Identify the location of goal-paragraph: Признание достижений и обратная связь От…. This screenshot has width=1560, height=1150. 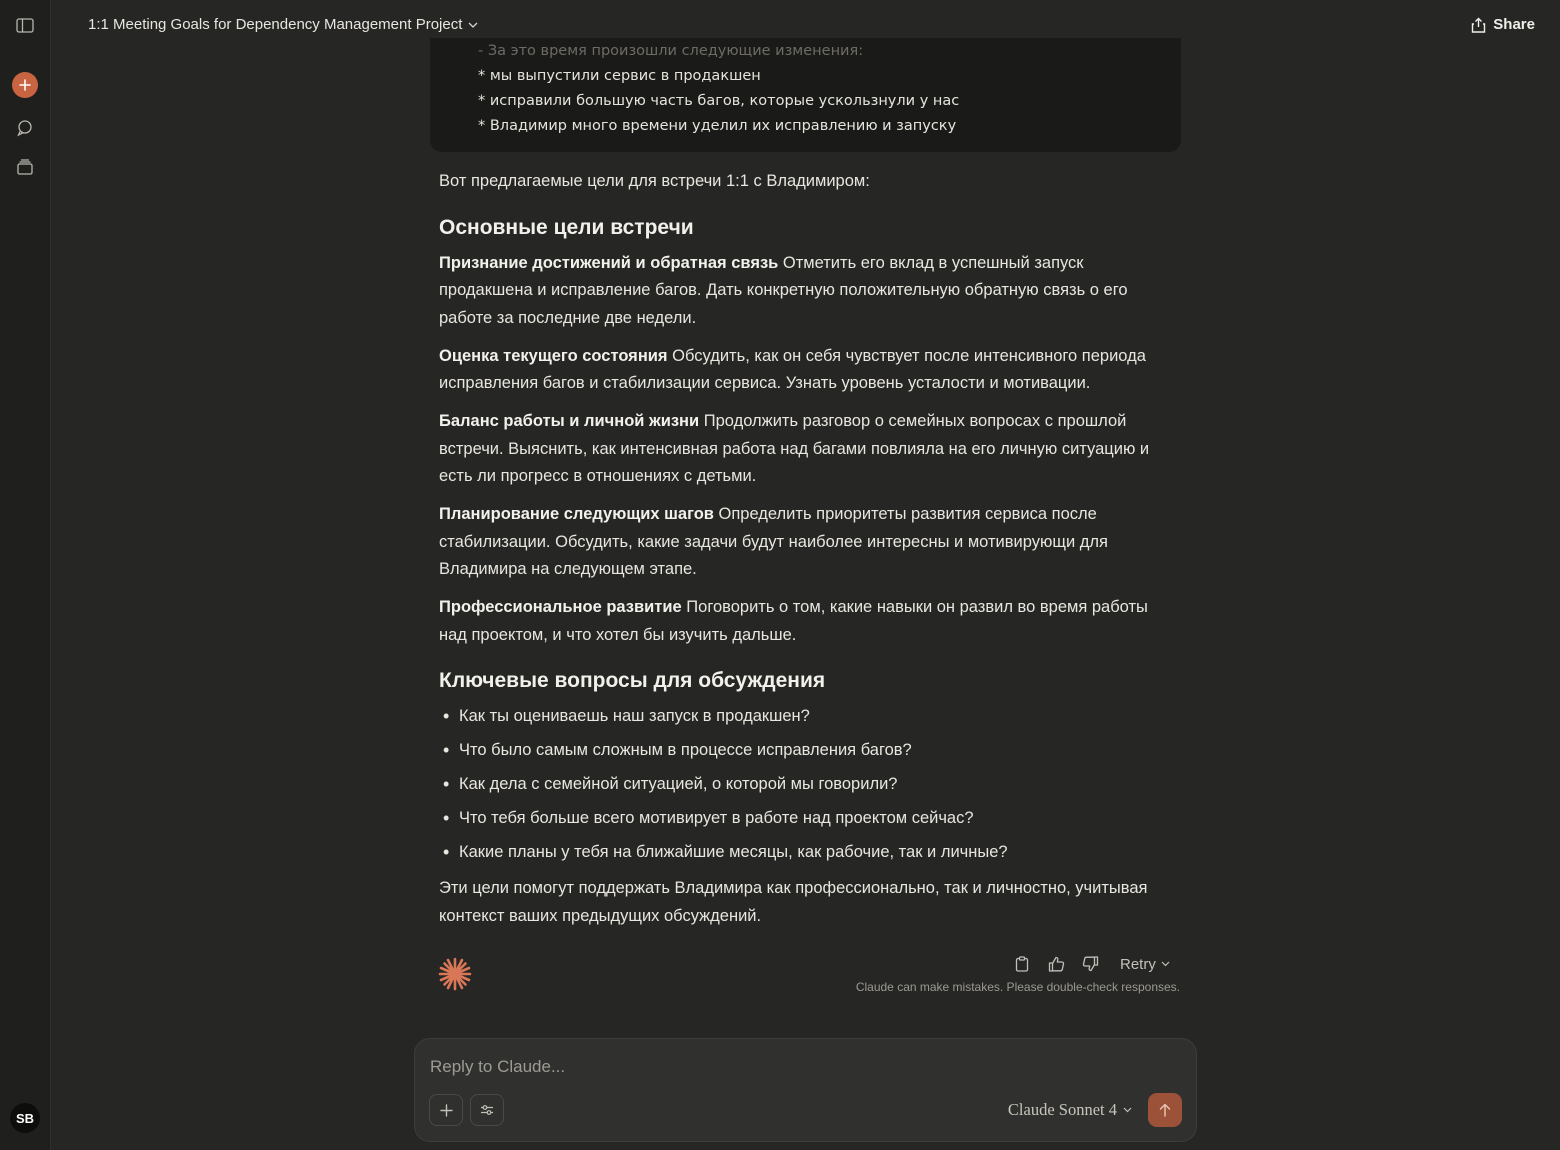
(799, 291).